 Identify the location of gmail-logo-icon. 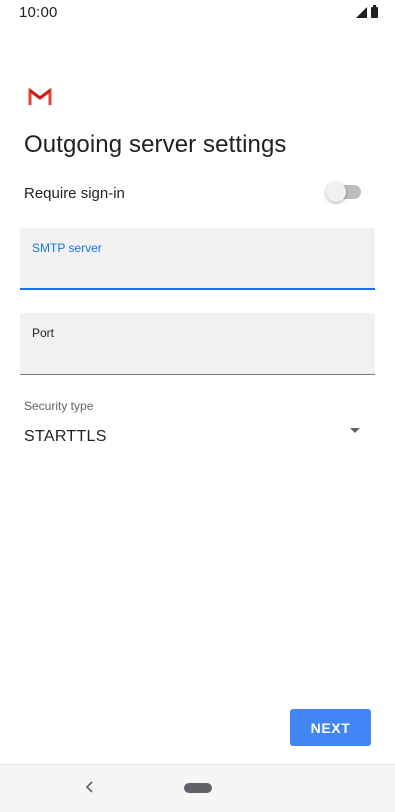
(40, 96).